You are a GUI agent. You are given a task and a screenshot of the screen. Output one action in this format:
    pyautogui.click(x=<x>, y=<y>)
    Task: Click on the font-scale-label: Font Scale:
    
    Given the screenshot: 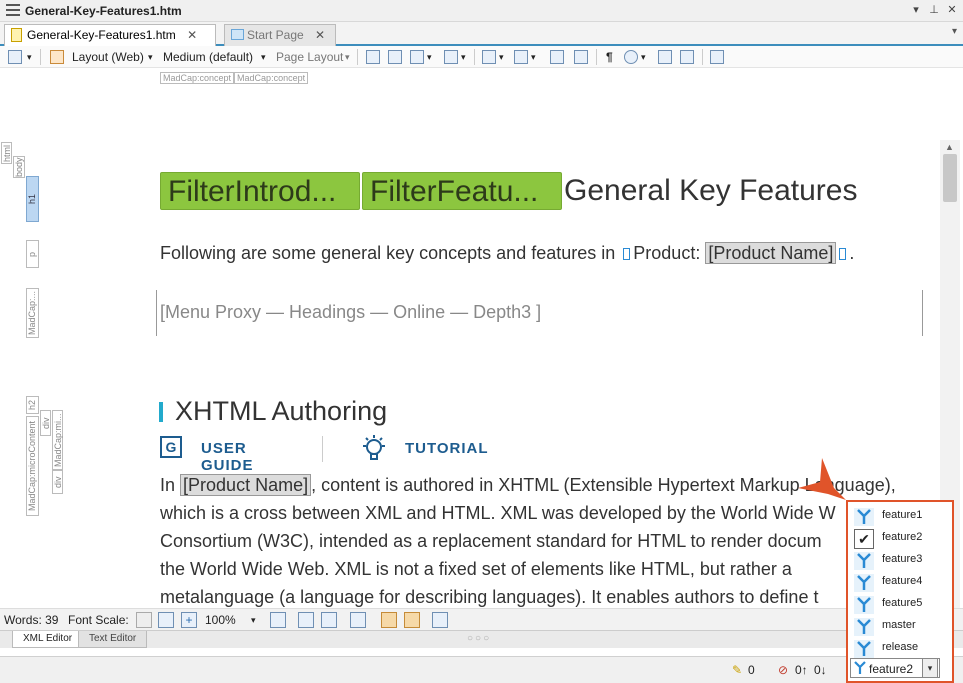 What is the action you would take?
    pyautogui.click(x=98, y=620)
    